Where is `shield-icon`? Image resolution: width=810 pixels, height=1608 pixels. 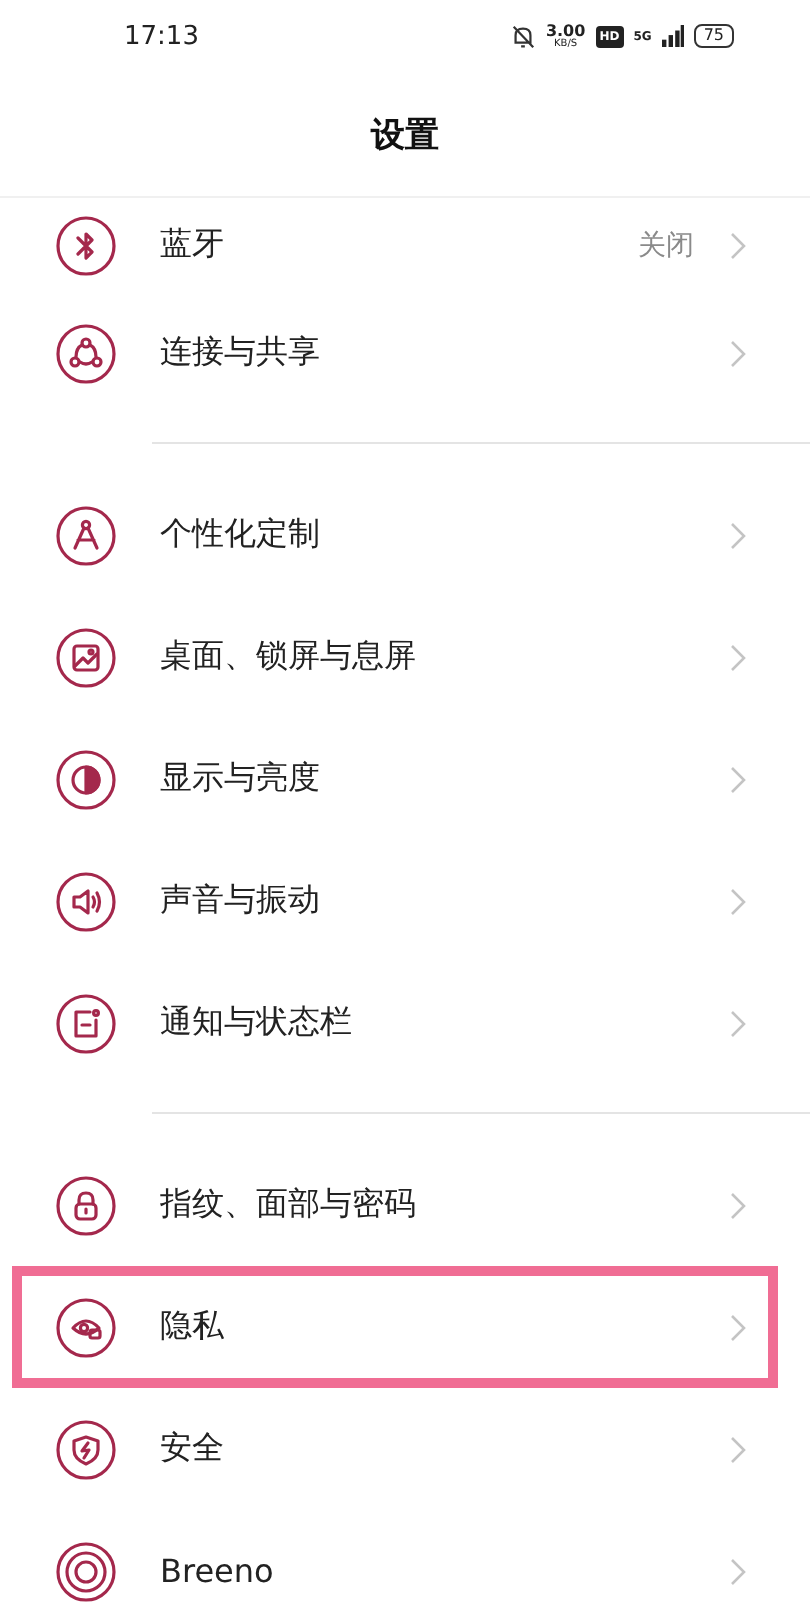
shield-icon is located at coordinates (86, 1449).